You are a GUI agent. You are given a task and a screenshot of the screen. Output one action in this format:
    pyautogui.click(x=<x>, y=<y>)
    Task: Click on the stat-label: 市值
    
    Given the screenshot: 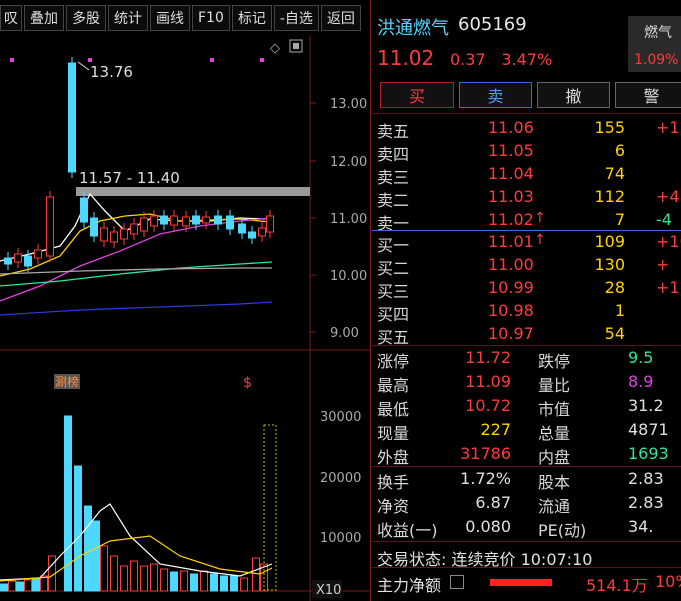 What is the action you would take?
    pyautogui.click(x=554, y=409)
    